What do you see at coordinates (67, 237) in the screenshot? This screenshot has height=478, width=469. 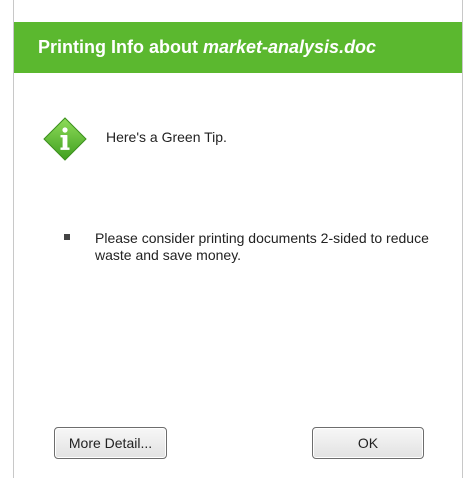 I see `bullet-marker` at bounding box center [67, 237].